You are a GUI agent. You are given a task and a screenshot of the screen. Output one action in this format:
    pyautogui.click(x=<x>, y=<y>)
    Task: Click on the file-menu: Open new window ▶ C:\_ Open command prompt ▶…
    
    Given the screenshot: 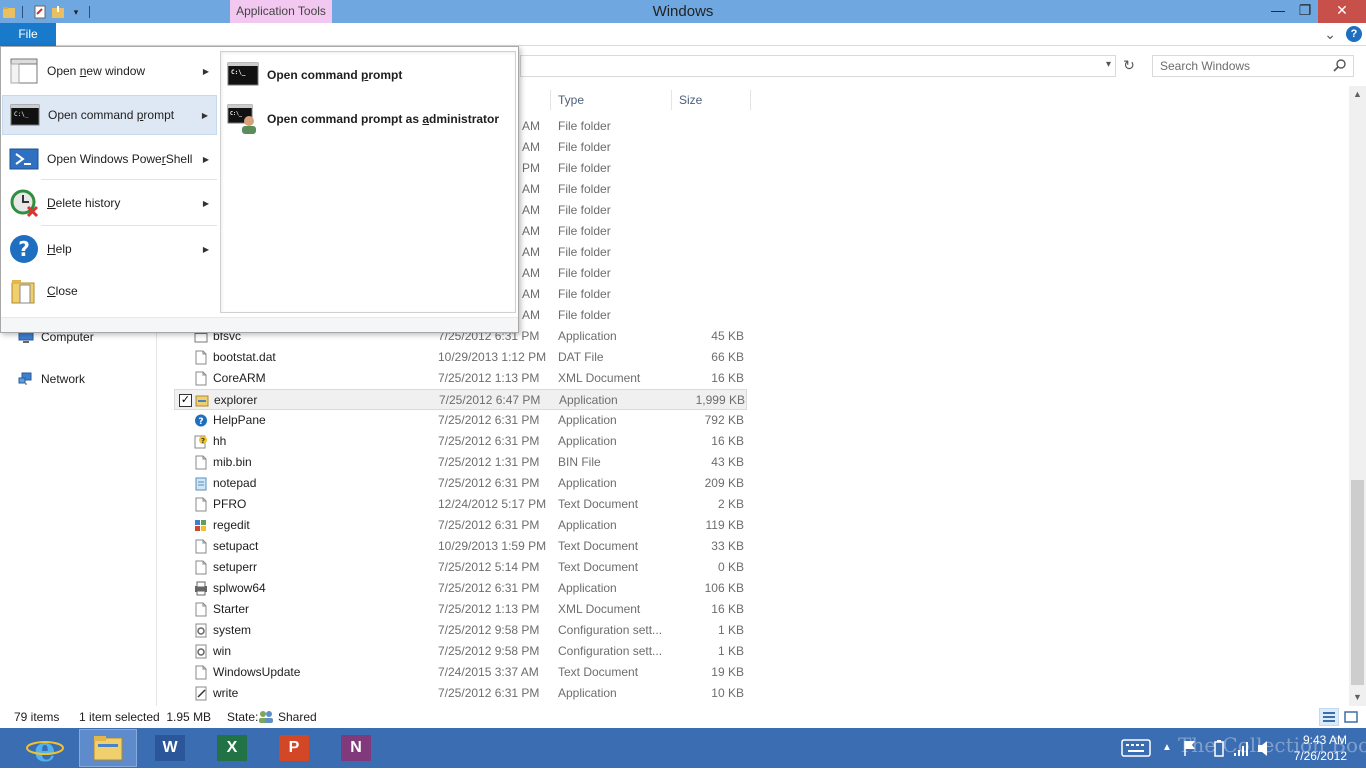 What is the action you would take?
    pyautogui.click(x=259, y=189)
    